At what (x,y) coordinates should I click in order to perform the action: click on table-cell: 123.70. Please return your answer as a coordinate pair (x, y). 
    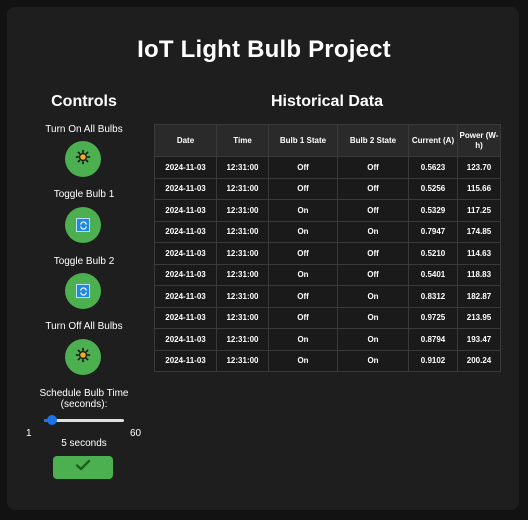
    Looking at the image, I should click on (479, 167).